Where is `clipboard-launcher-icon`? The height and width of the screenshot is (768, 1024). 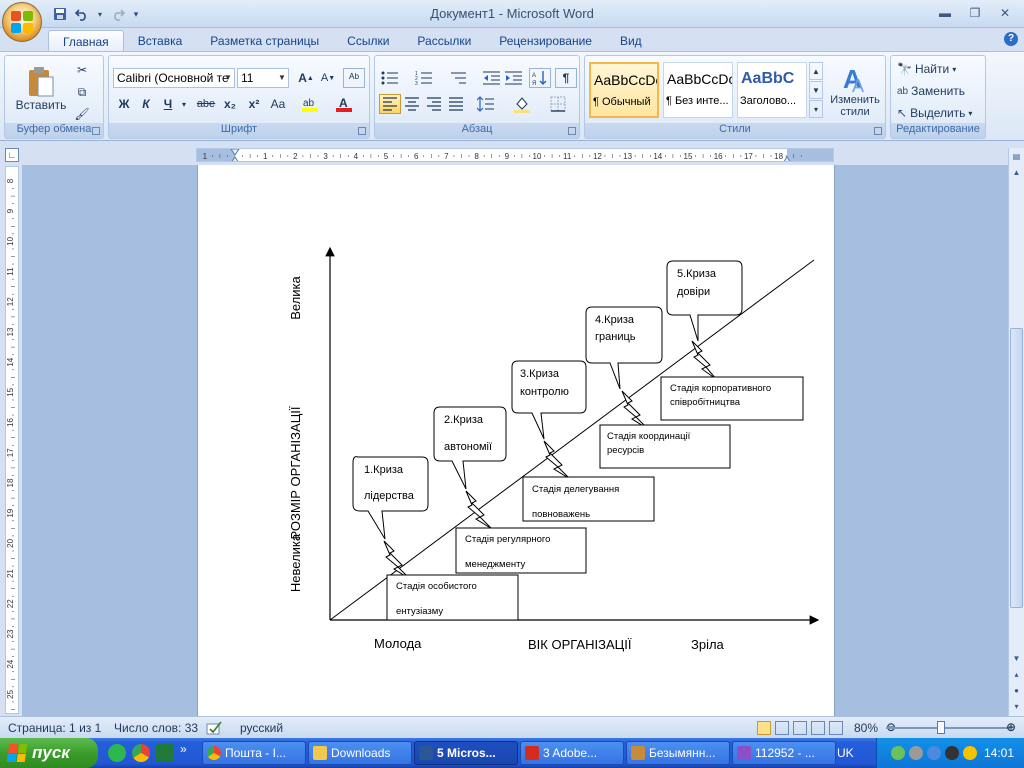
clipboard-launcher-icon is located at coordinates (96, 131).